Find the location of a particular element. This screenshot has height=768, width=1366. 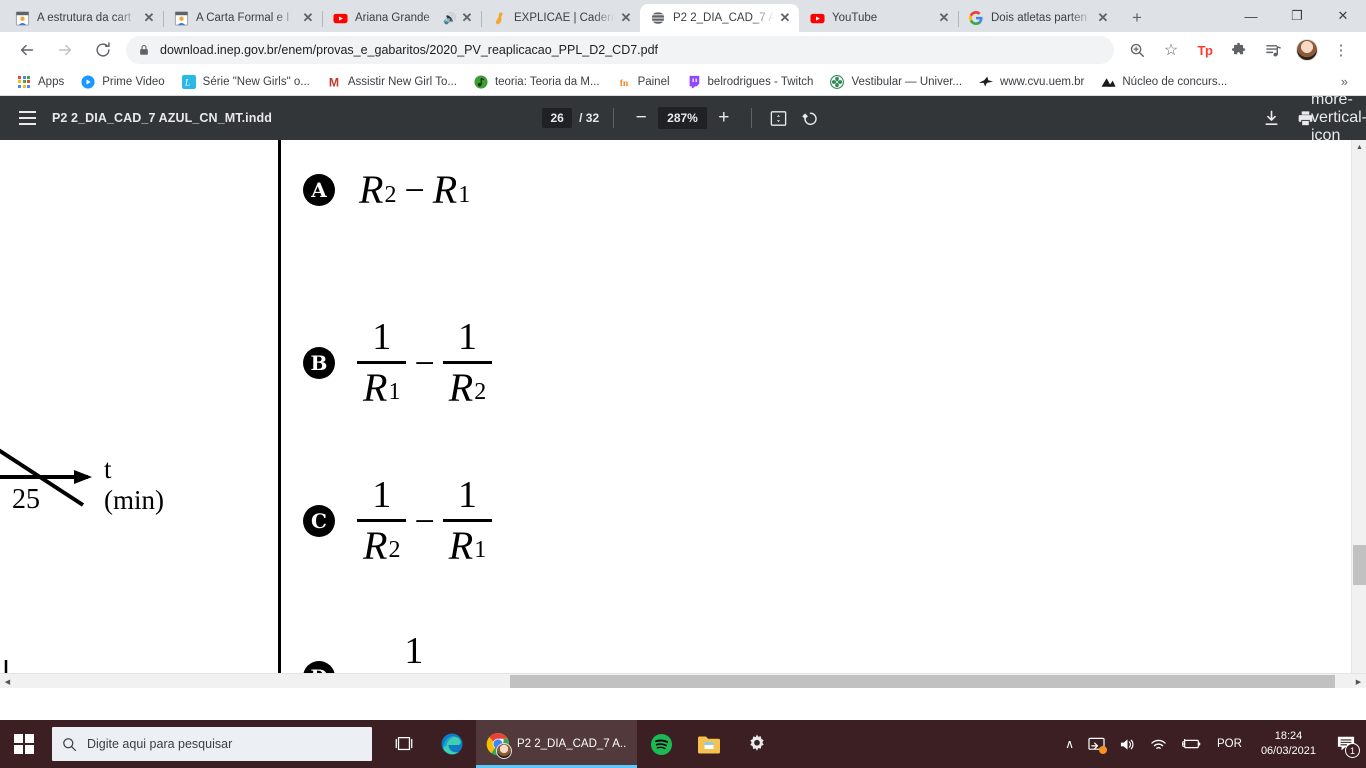

taskbar-app-edge is located at coordinates (452, 744).